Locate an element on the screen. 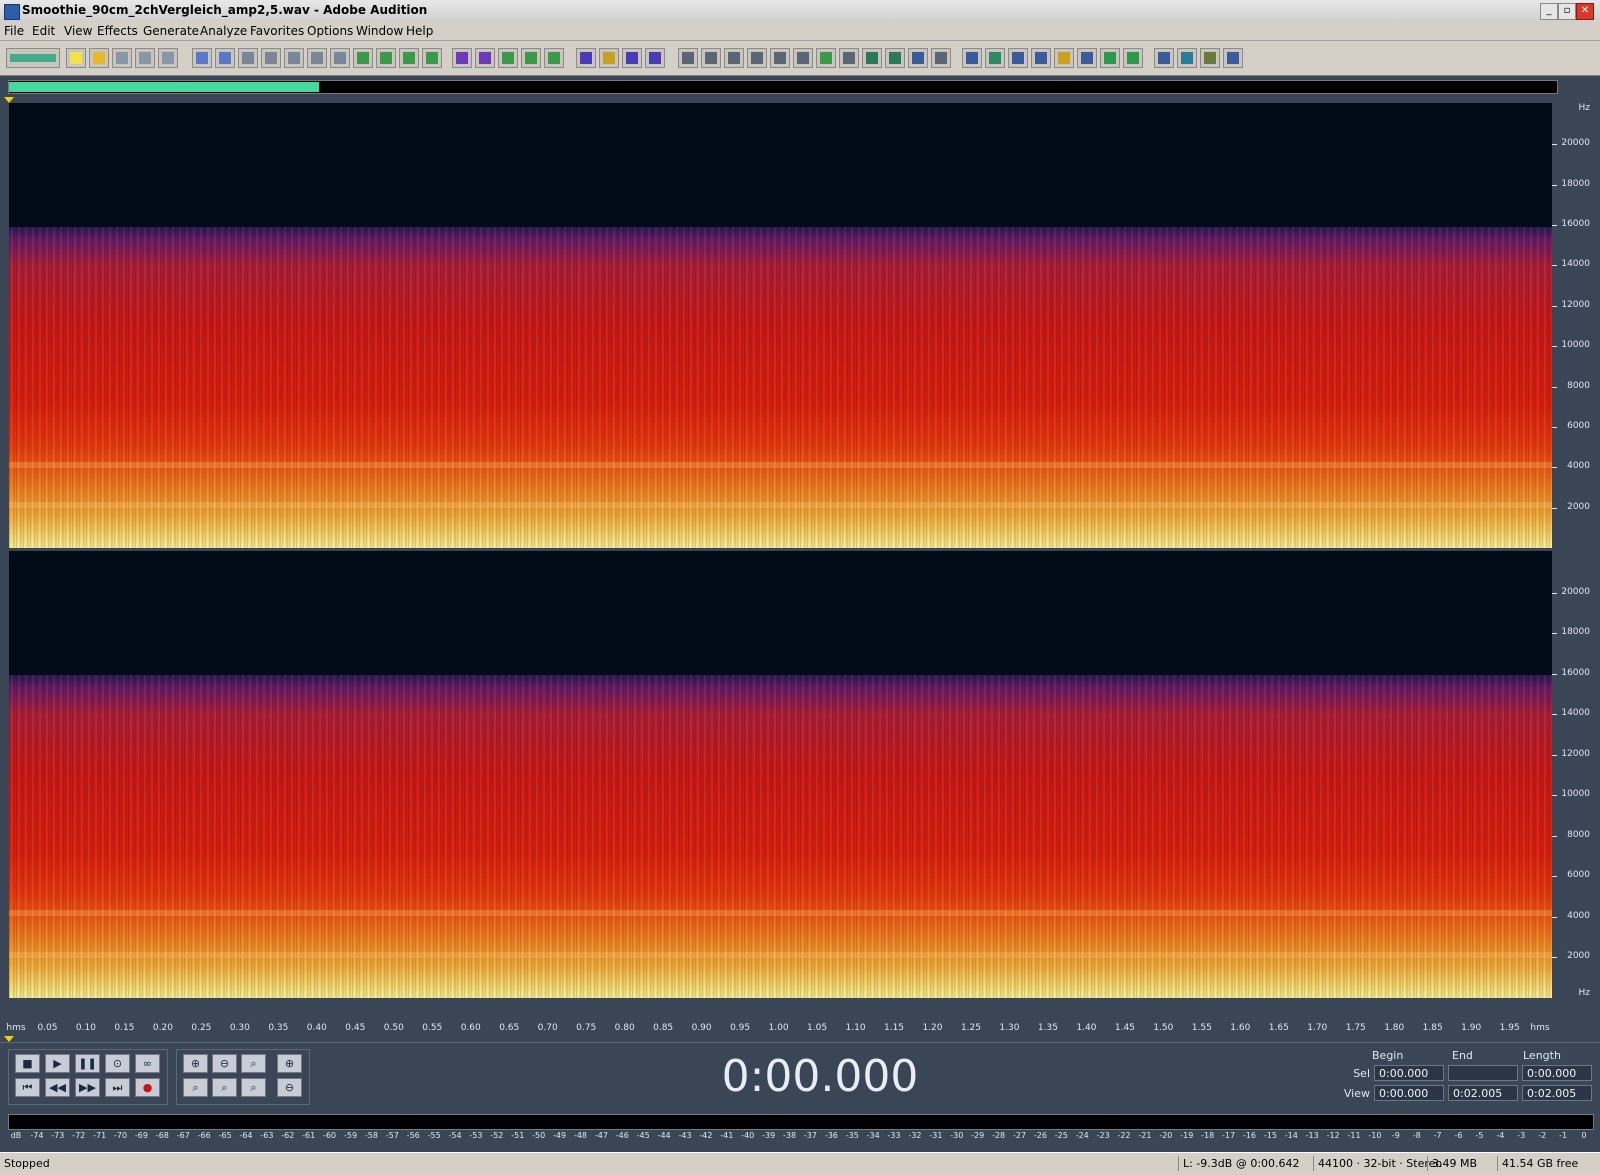  zoom-in-vertical-icon: ⊕ is located at coordinates (289, 1063).